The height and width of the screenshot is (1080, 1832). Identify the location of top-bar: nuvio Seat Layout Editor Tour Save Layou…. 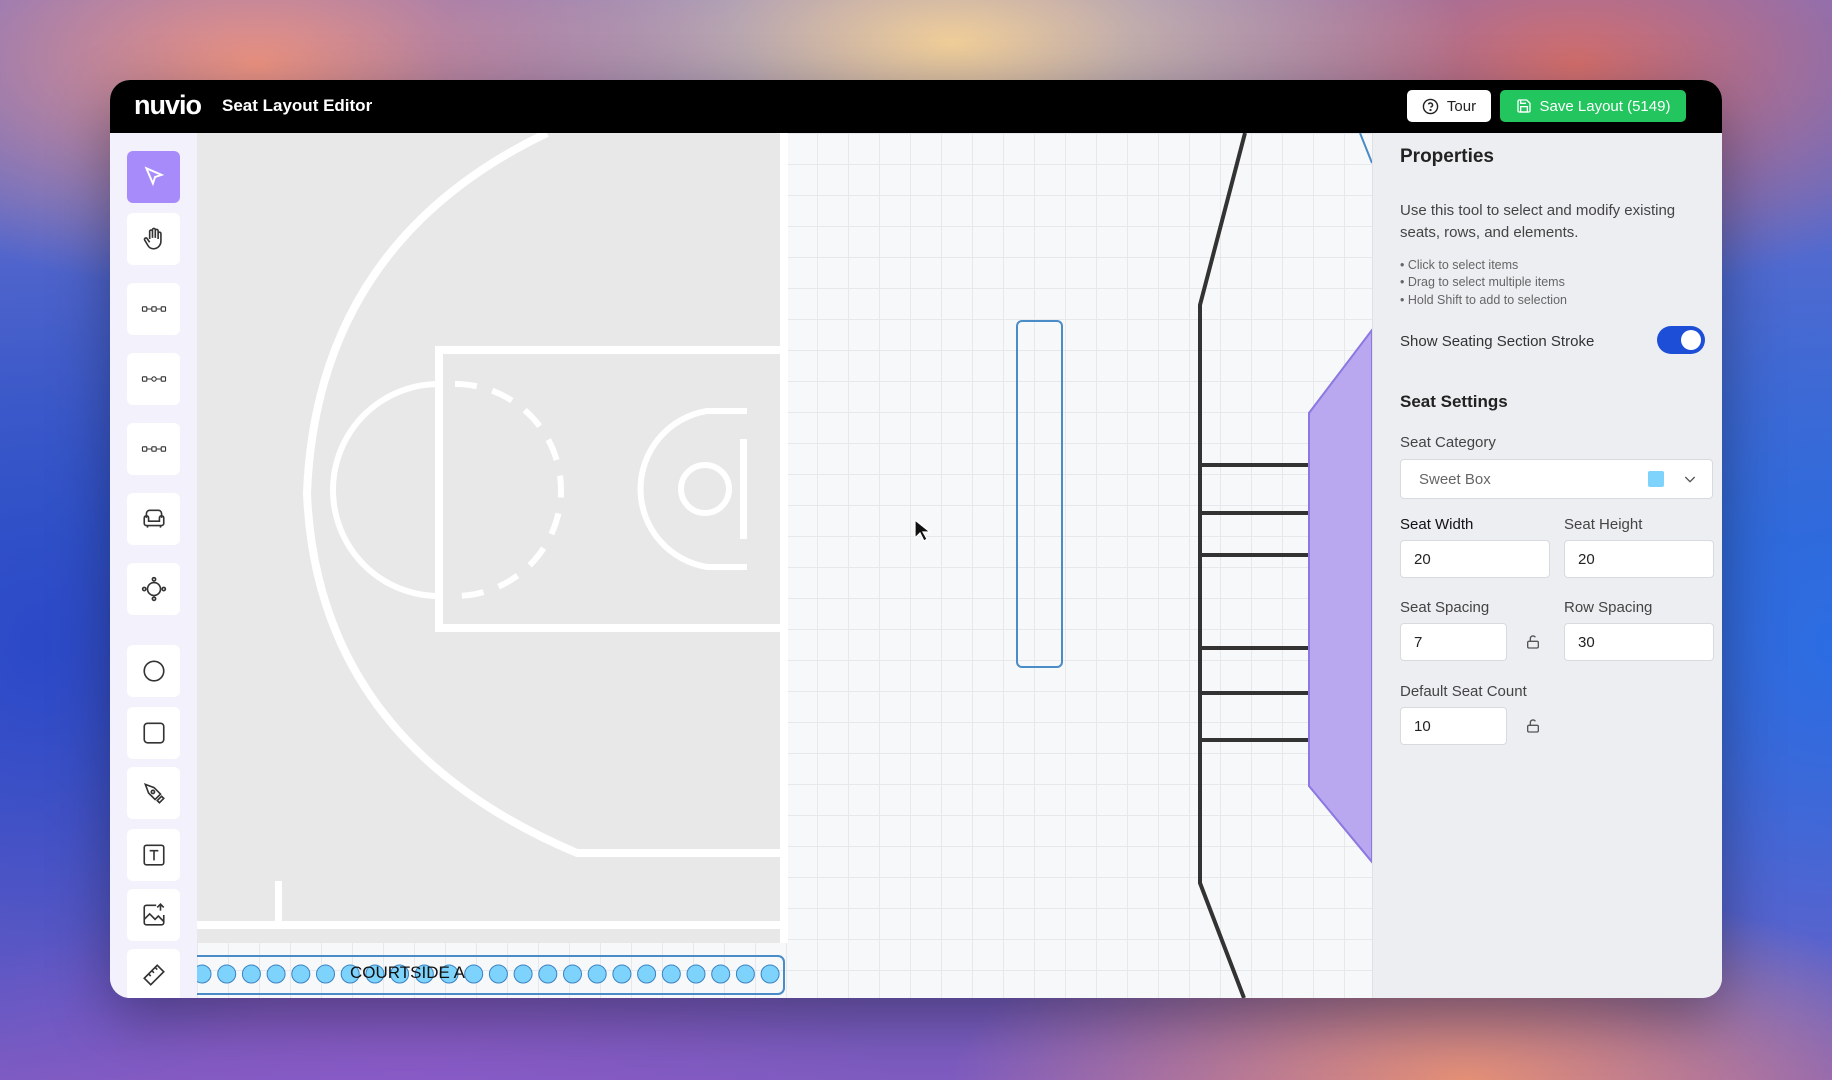
(916, 106).